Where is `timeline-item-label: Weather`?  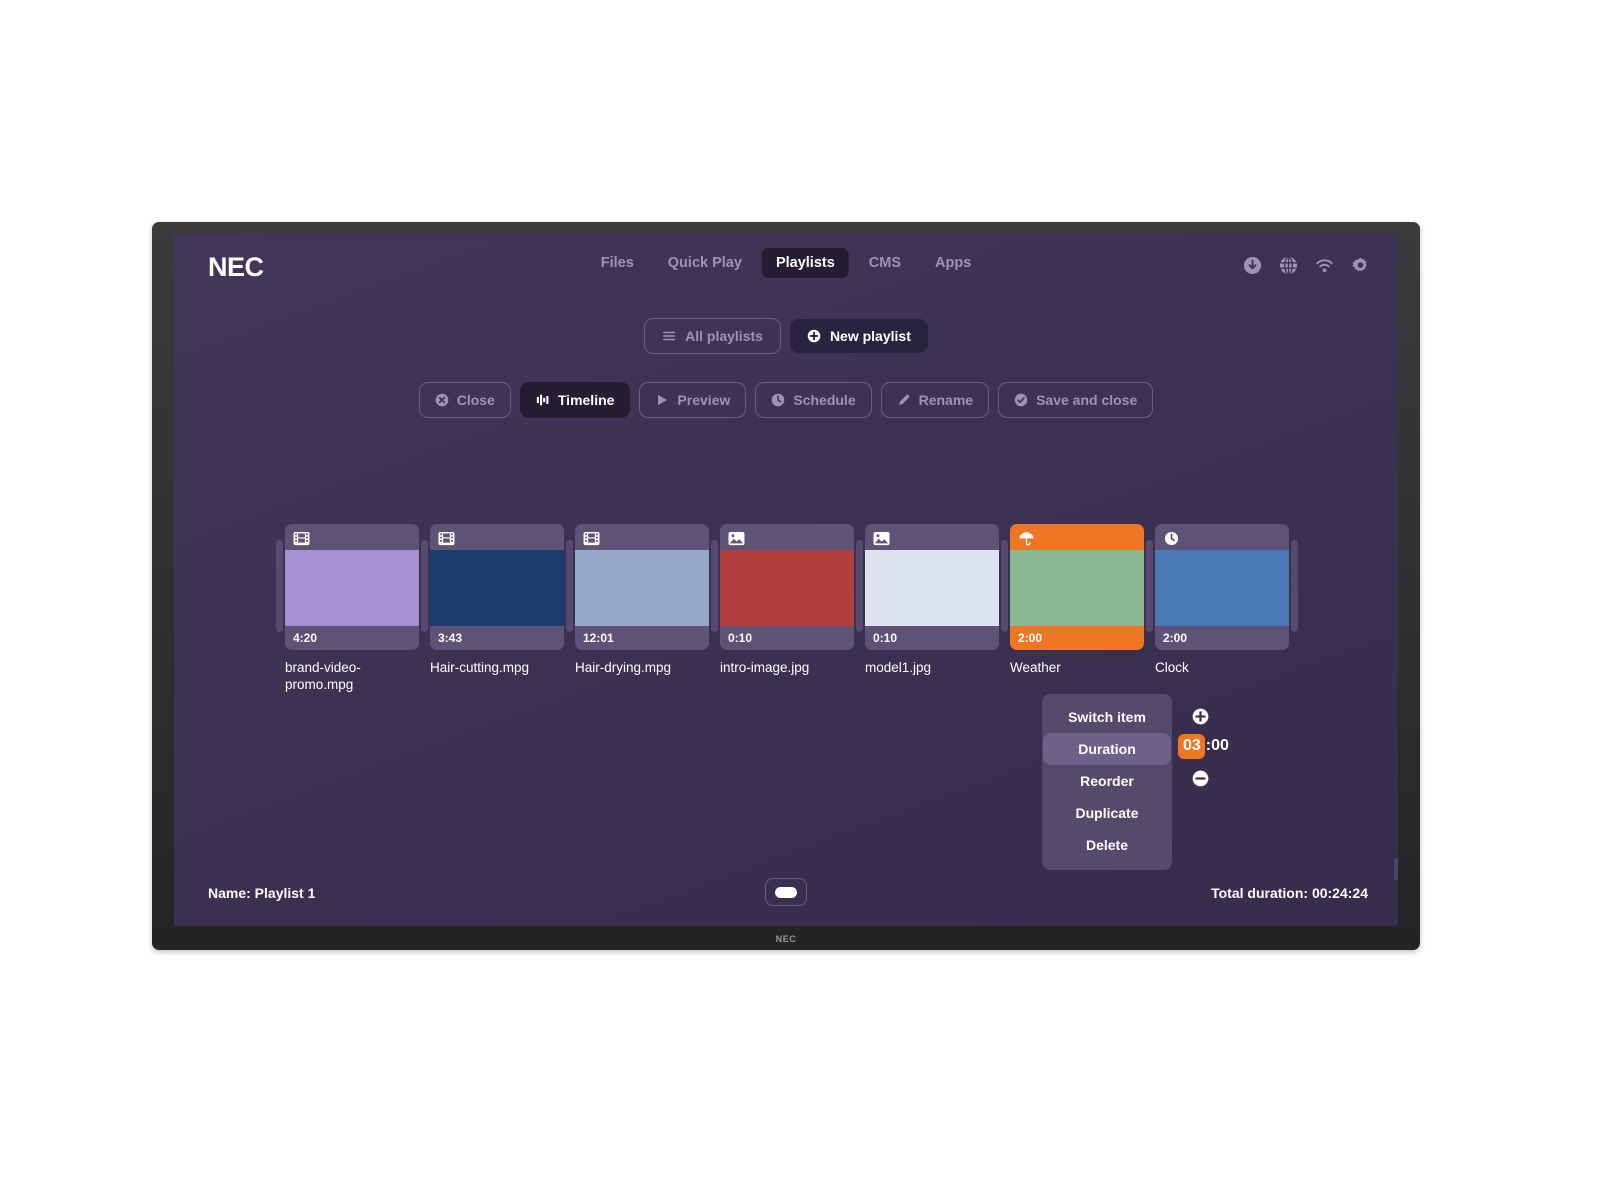
timeline-item-label: Weather is located at coordinates (1035, 667).